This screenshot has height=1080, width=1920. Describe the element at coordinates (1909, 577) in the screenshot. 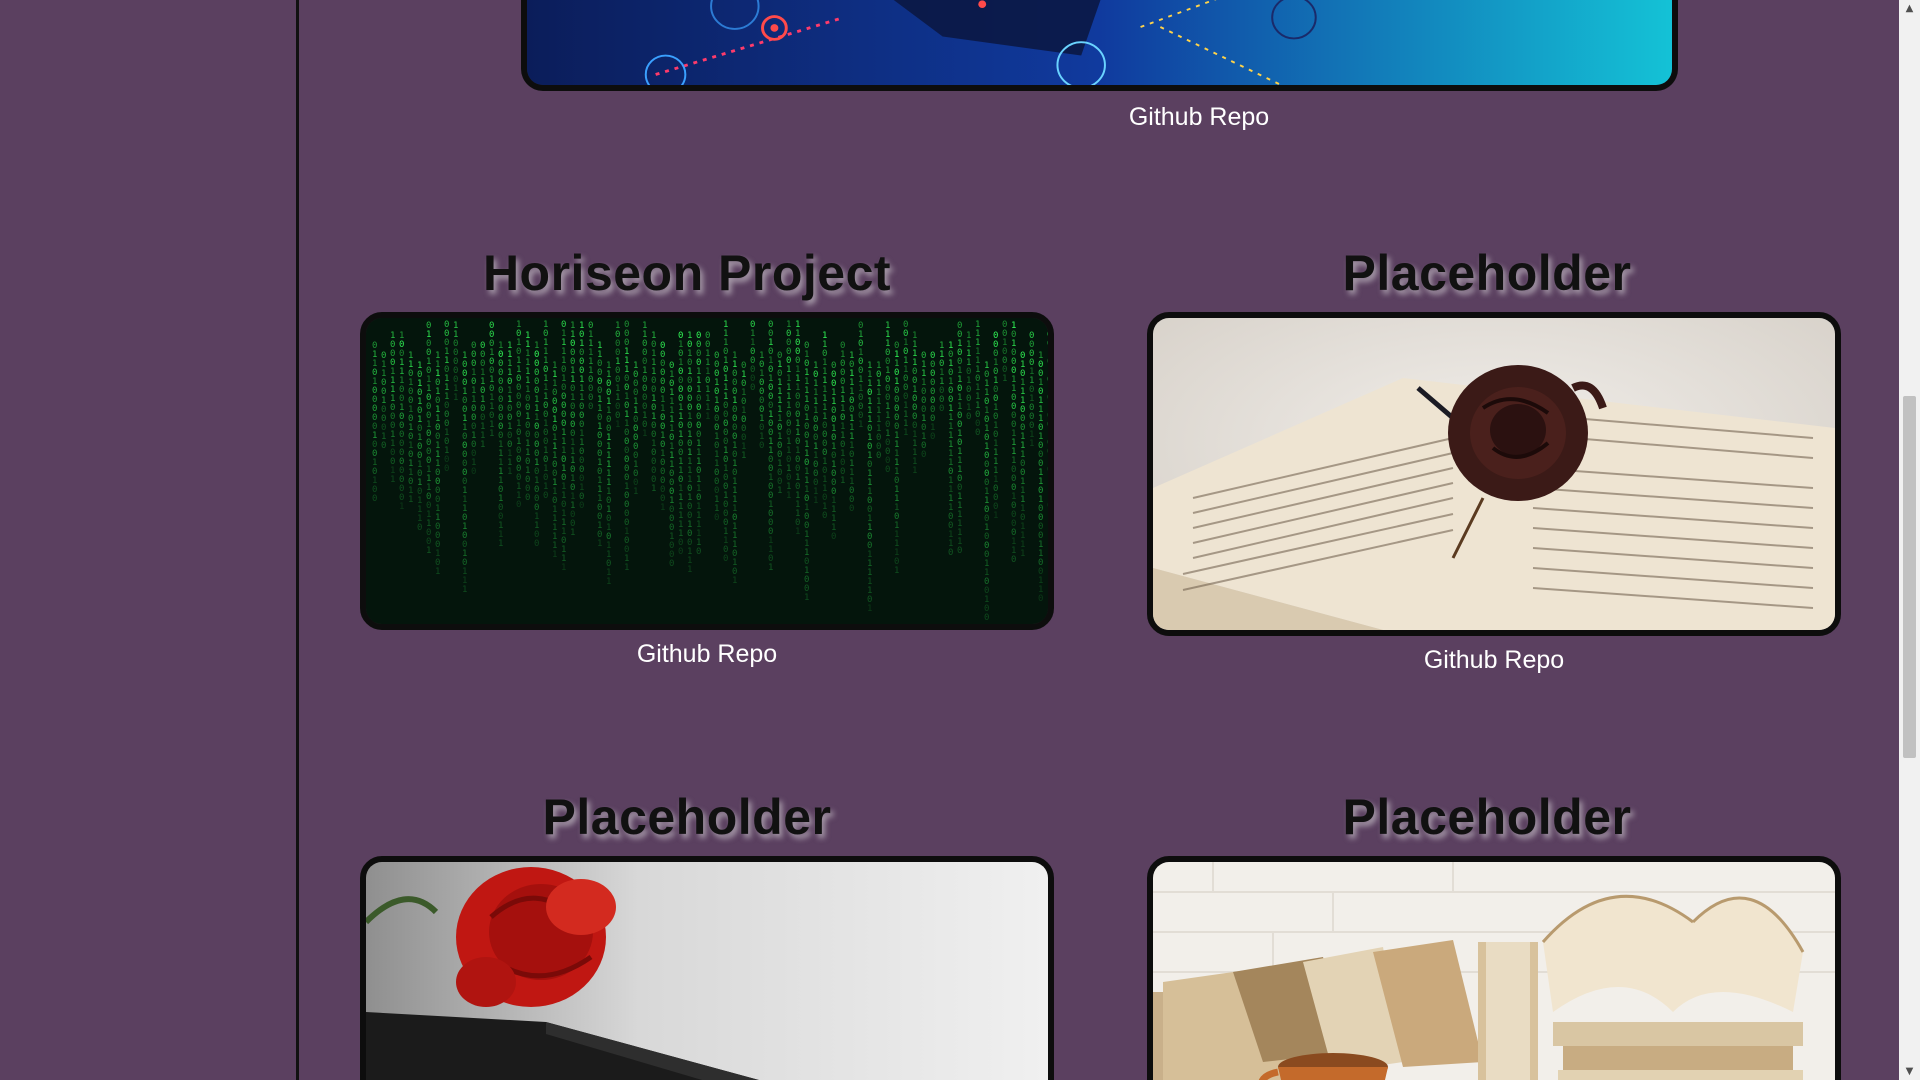

I see `scroll-thumb` at that location.